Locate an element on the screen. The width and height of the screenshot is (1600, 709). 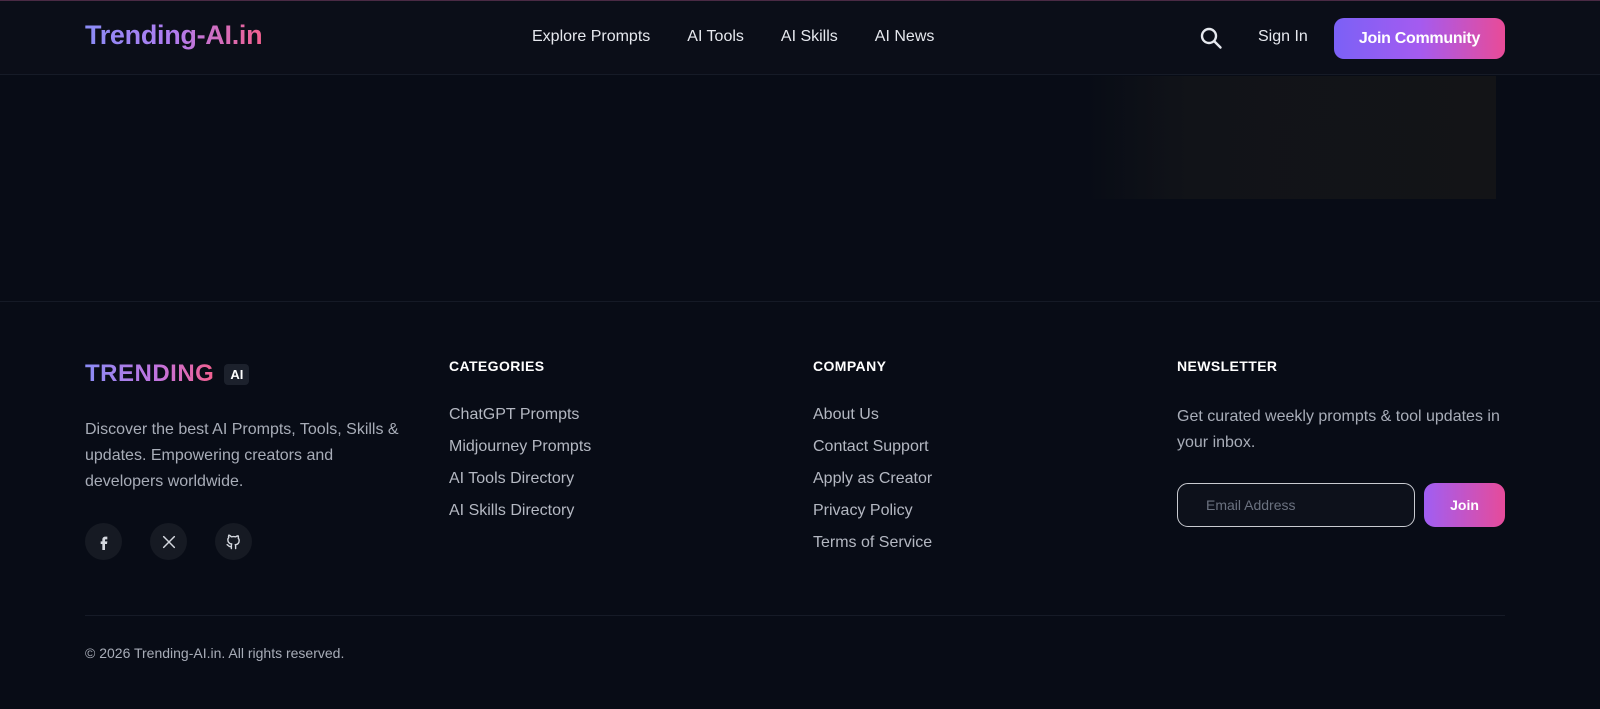
nav-explore-prompts: Explore Prompts is located at coordinates (591, 37).